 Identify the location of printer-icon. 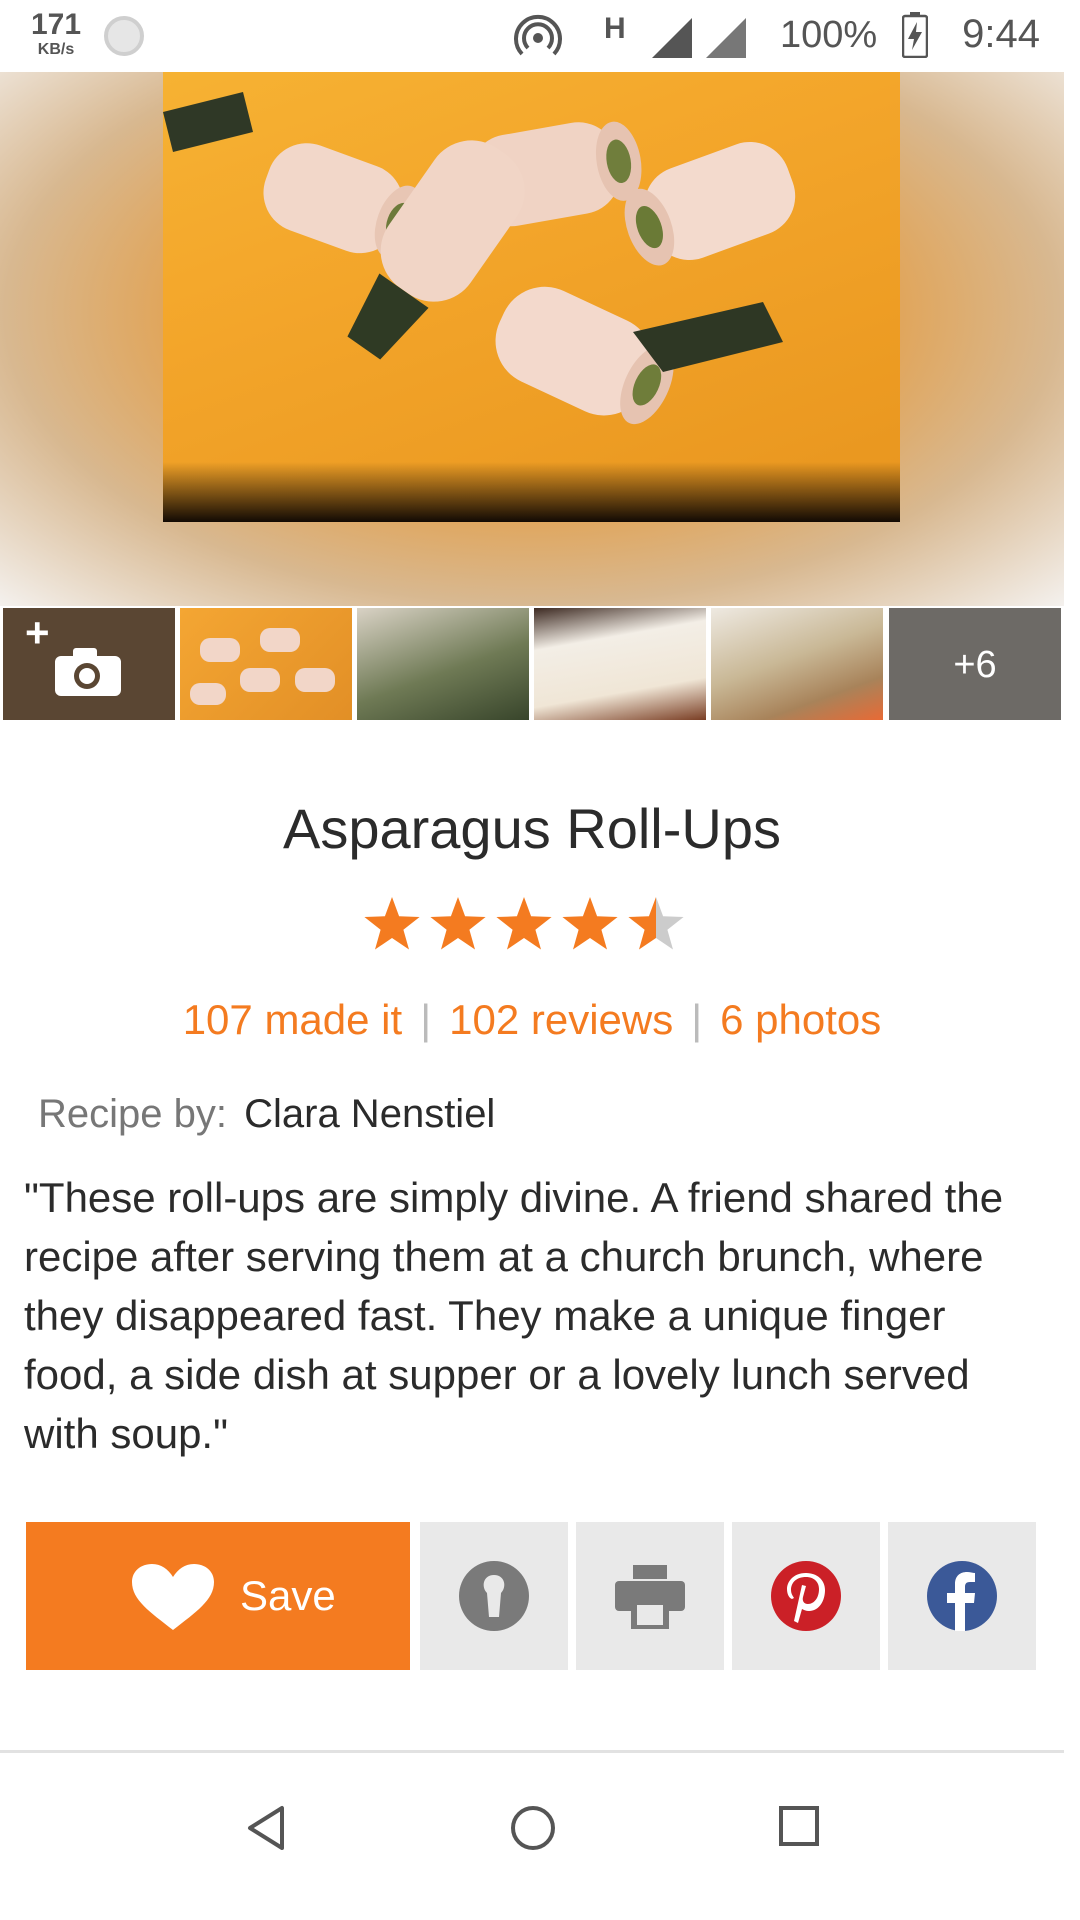
(650, 1597).